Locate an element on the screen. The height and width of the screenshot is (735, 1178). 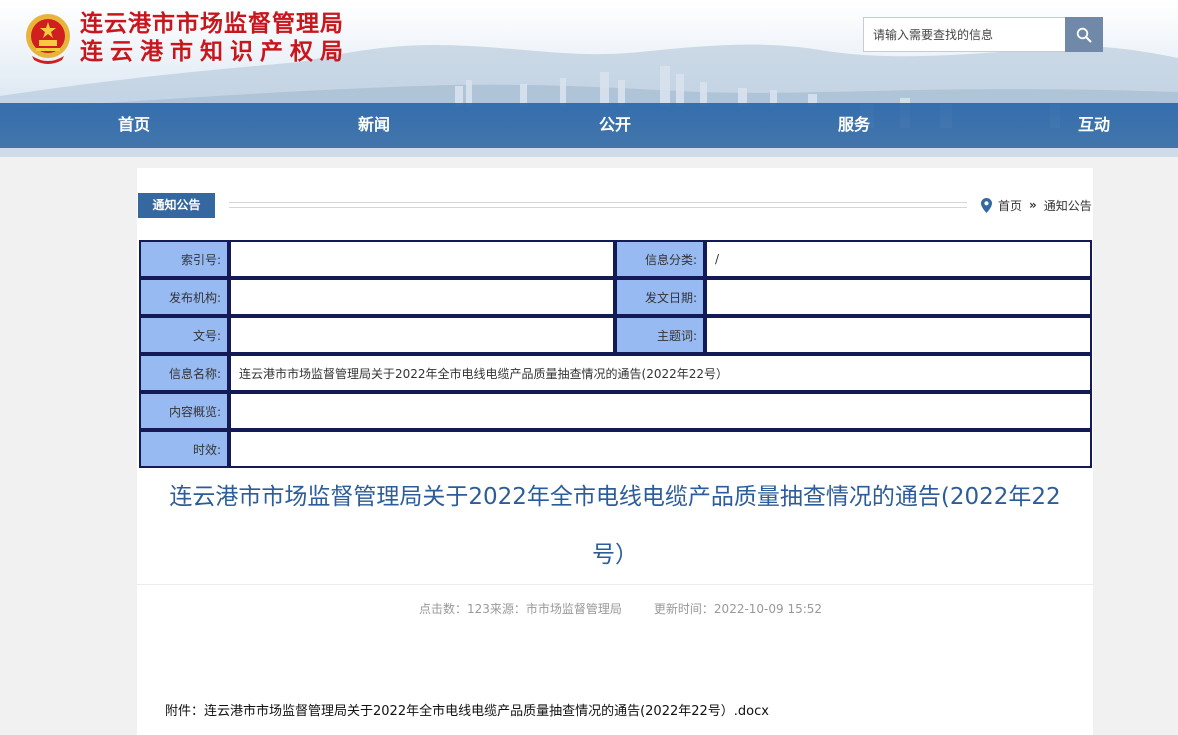
national-emblem-icon is located at coordinates (48, 39).